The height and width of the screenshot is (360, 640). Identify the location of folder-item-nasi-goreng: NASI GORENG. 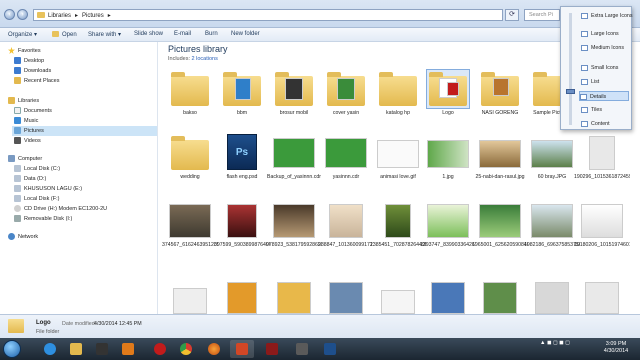
(500, 96).